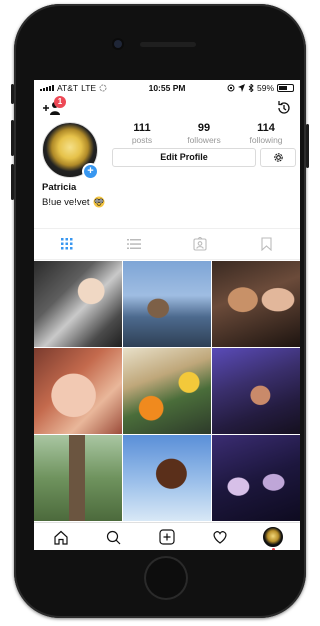 This screenshot has height=626, width=320. I want to click on activity-dot, so click(273, 549).